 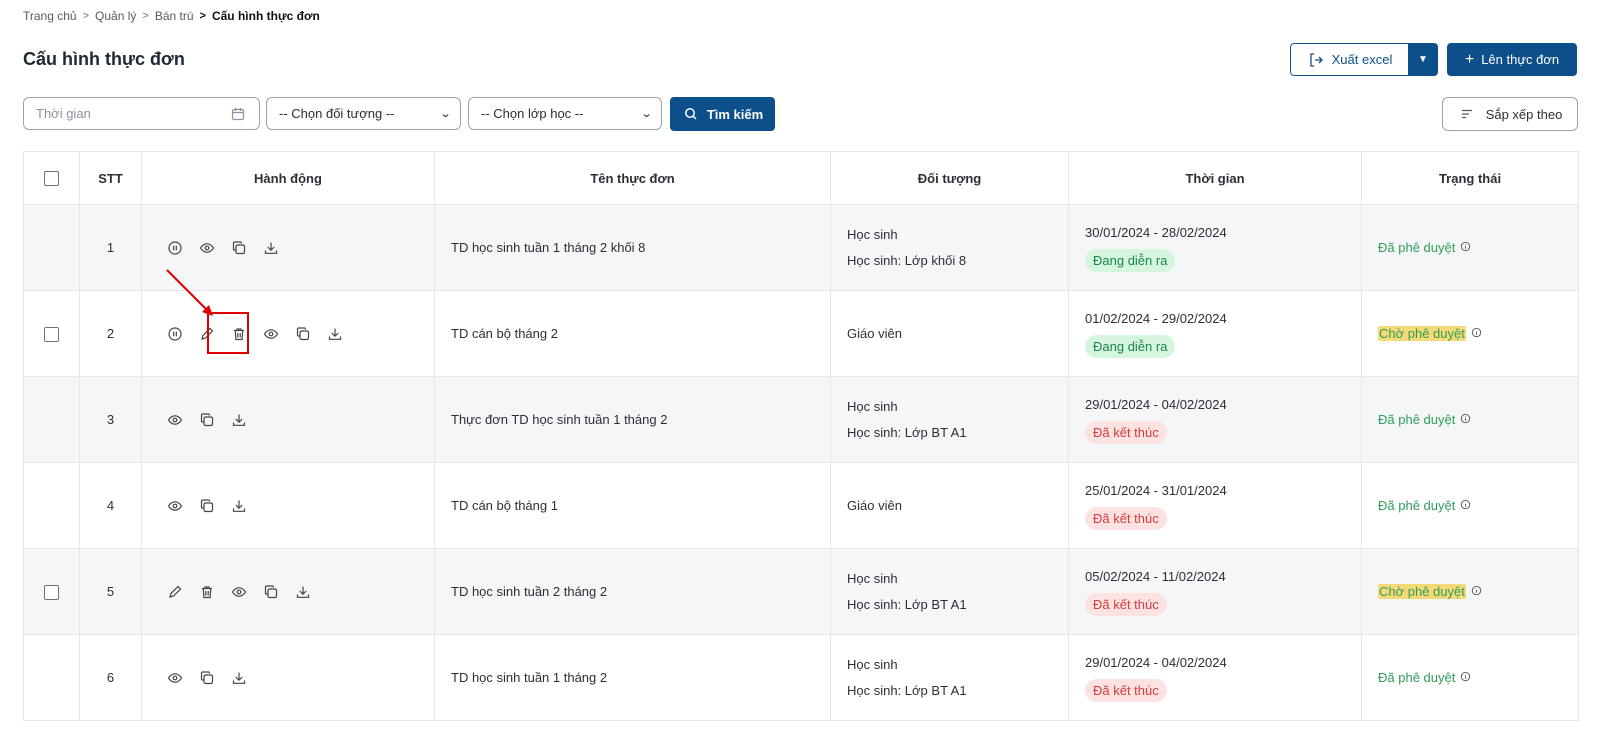 I want to click on search-label: Tìm kiếm, so click(x=735, y=114).